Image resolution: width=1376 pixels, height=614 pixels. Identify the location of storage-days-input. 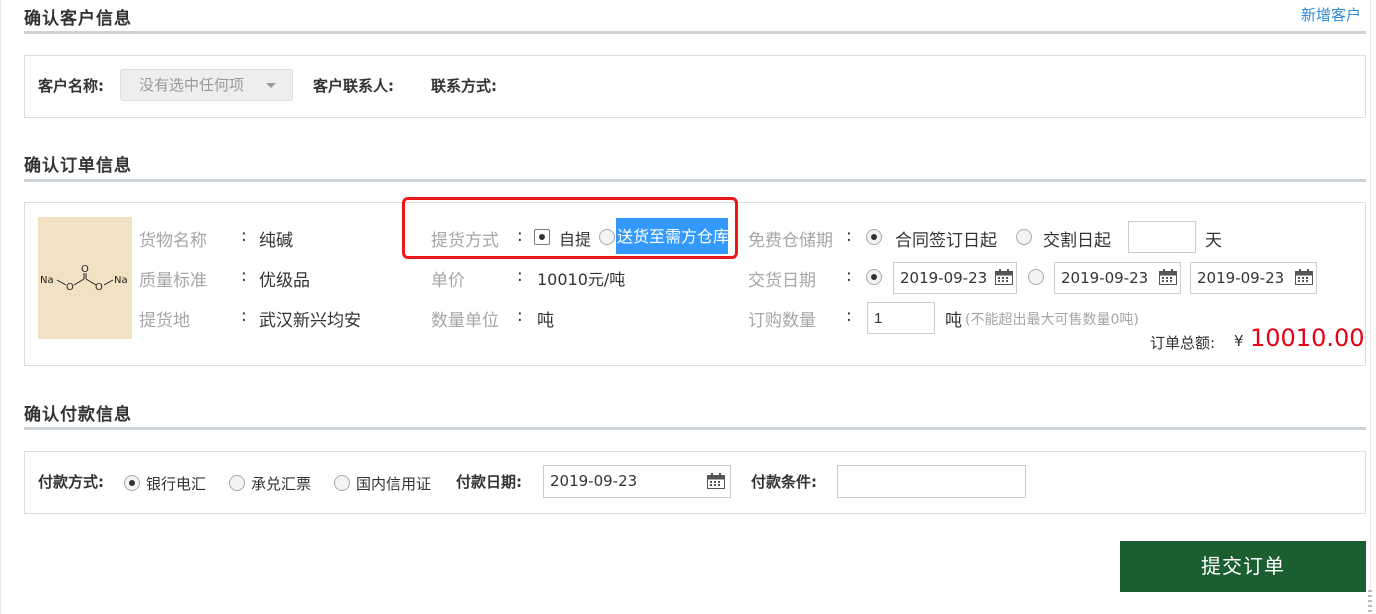
(1162, 237).